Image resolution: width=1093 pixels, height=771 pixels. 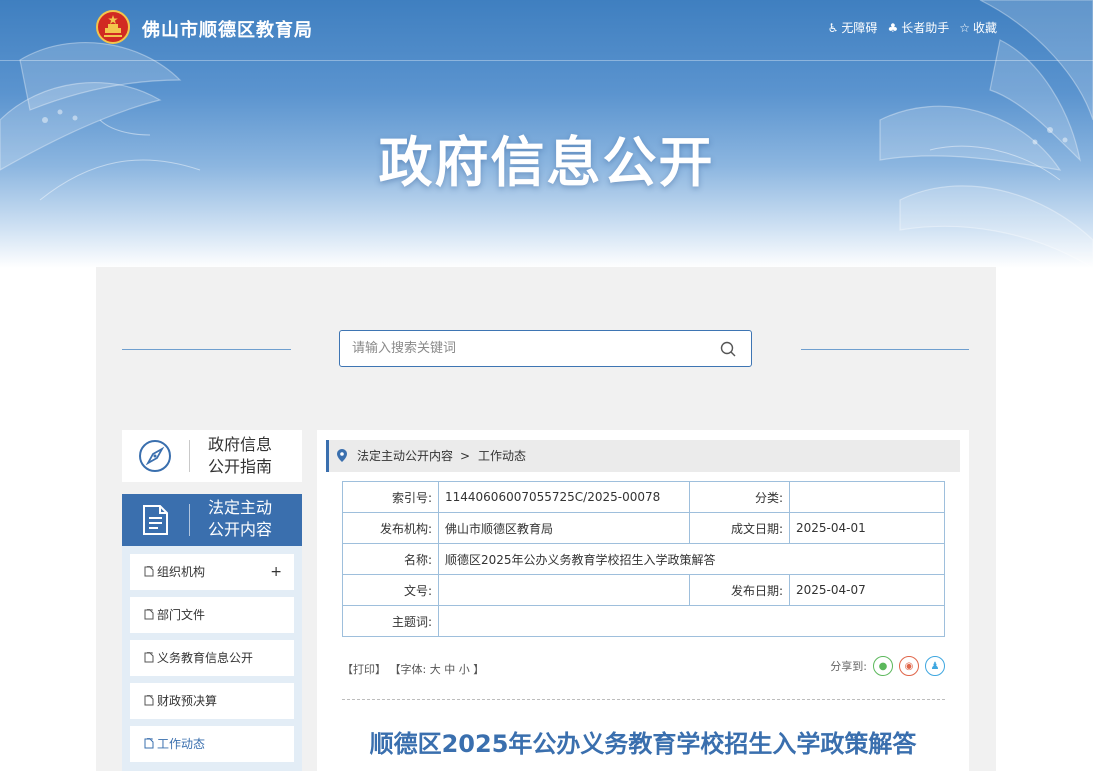 What do you see at coordinates (240, 456) in the screenshot?
I see `sidebar-guide-label: 政府信息 公开指南` at bounding box center [240, 456].